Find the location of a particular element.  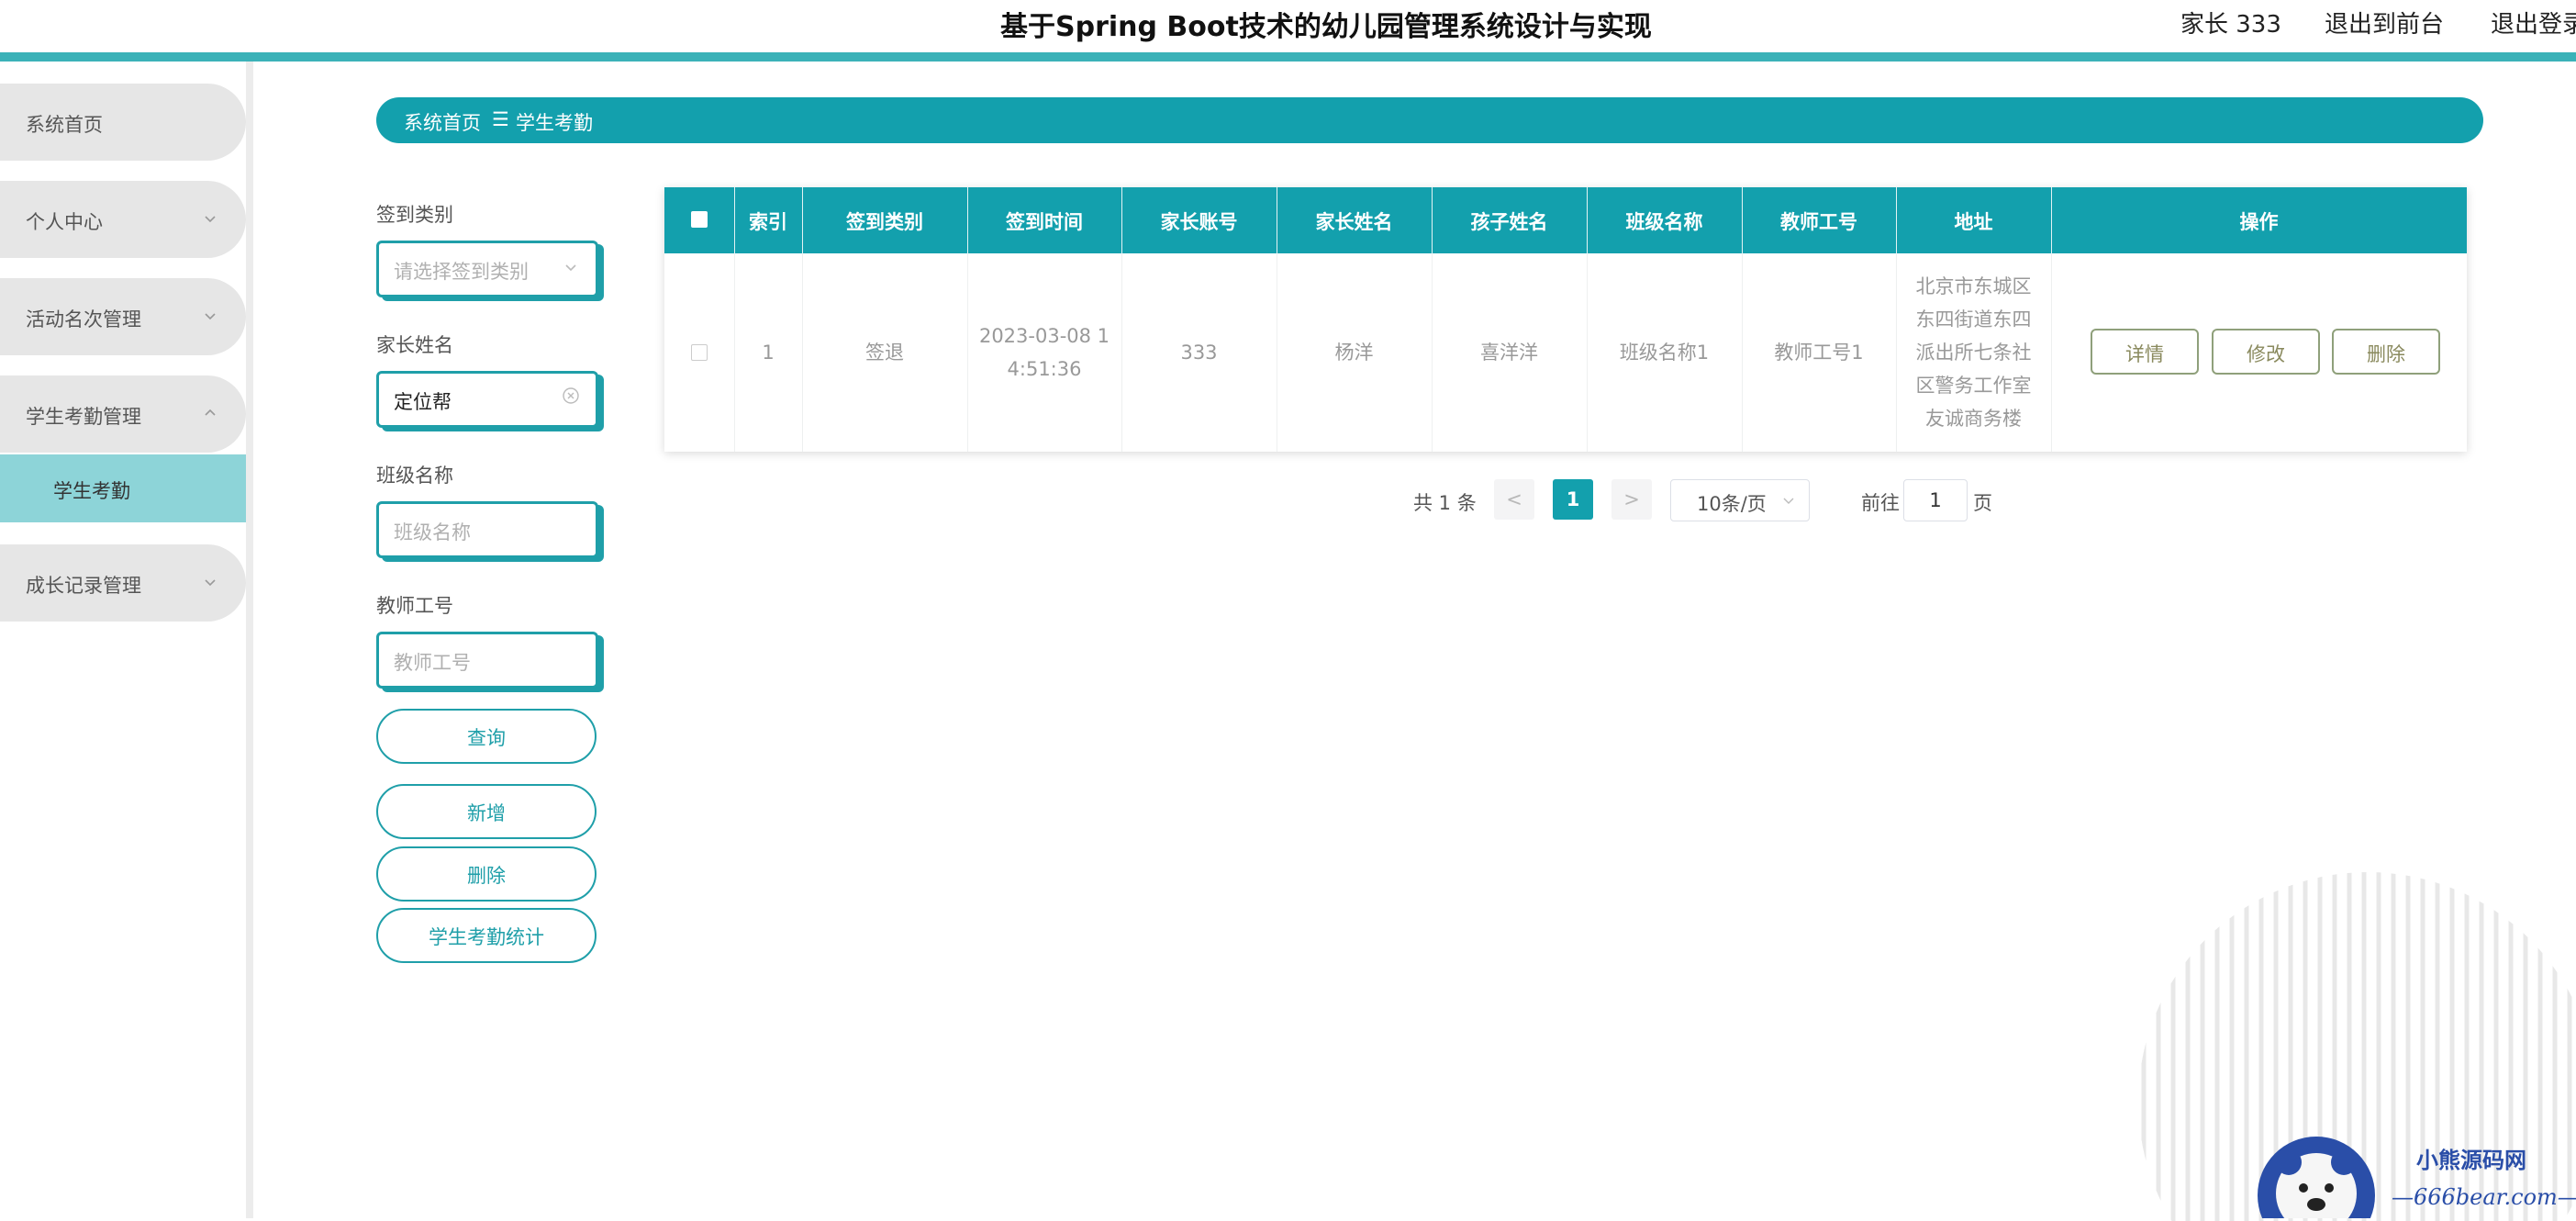

sidebar-item-label: 活动名次管理 is located at coordinates (83, 319).